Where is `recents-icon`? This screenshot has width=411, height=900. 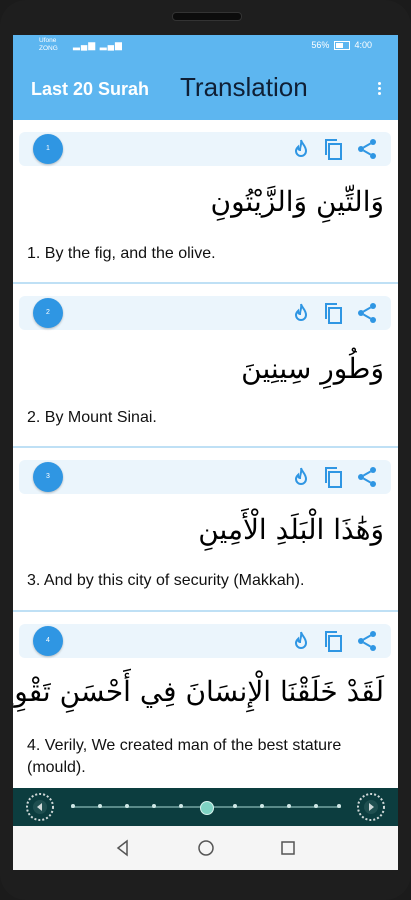 recents-icon is located at coordinates (288, 848).